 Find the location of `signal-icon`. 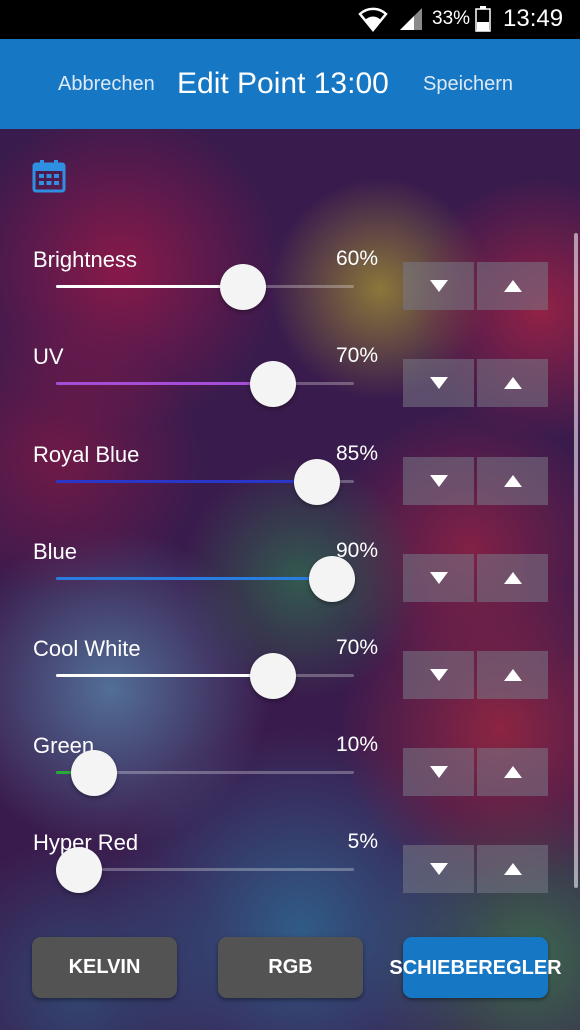

signal-icon is located at coordinates (411, 19).